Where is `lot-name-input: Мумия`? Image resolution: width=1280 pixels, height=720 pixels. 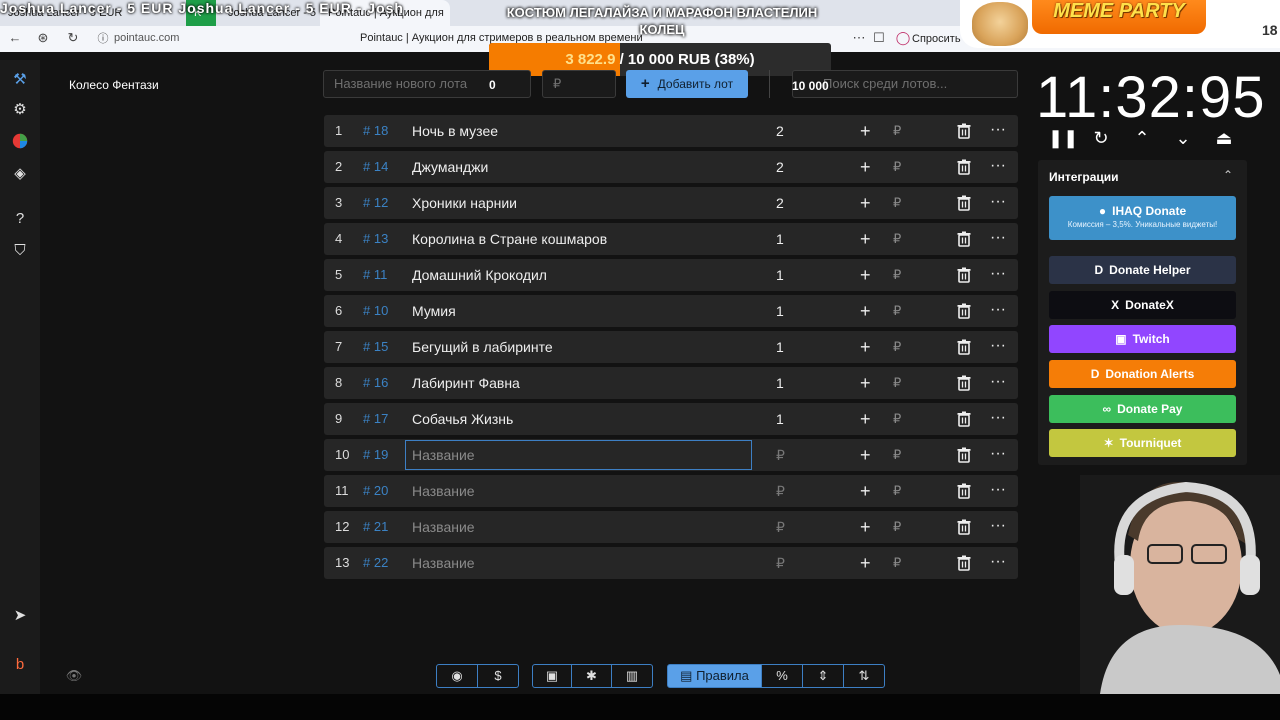
lot-name-input: Мумия is located at coordinates (434, 311).